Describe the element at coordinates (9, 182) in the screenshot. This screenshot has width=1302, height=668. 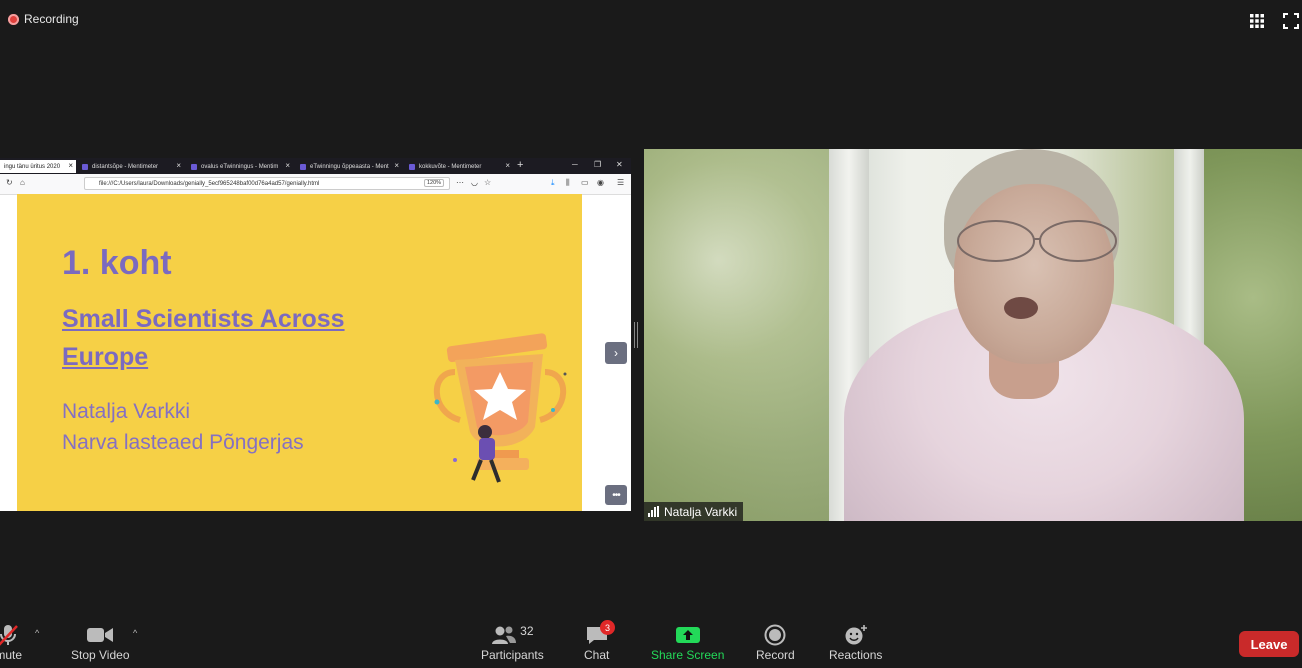
I see `reload-icon: ↻` at that location.